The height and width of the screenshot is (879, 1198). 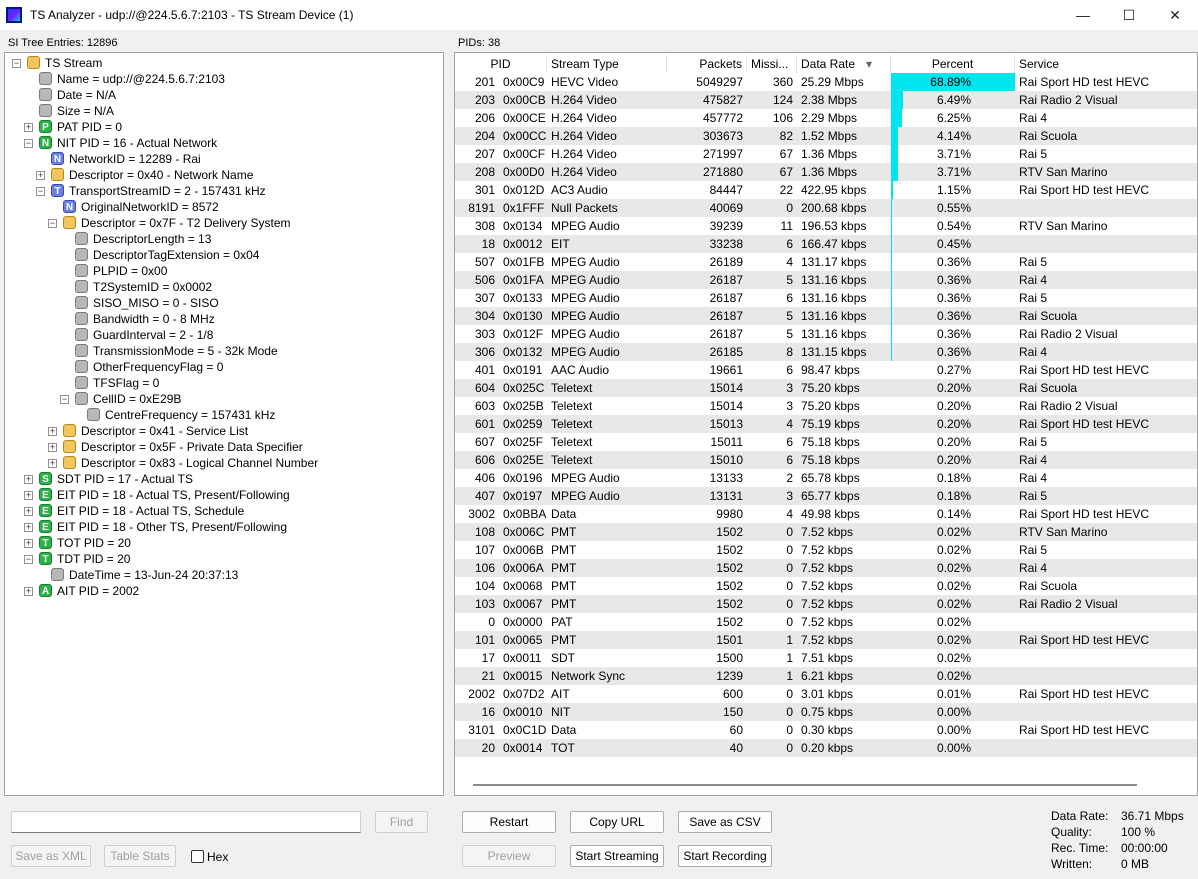 I want to click on tree-node: − T TransportStreamID = 2 - 157431 kHz, so click(x=224, y=191).